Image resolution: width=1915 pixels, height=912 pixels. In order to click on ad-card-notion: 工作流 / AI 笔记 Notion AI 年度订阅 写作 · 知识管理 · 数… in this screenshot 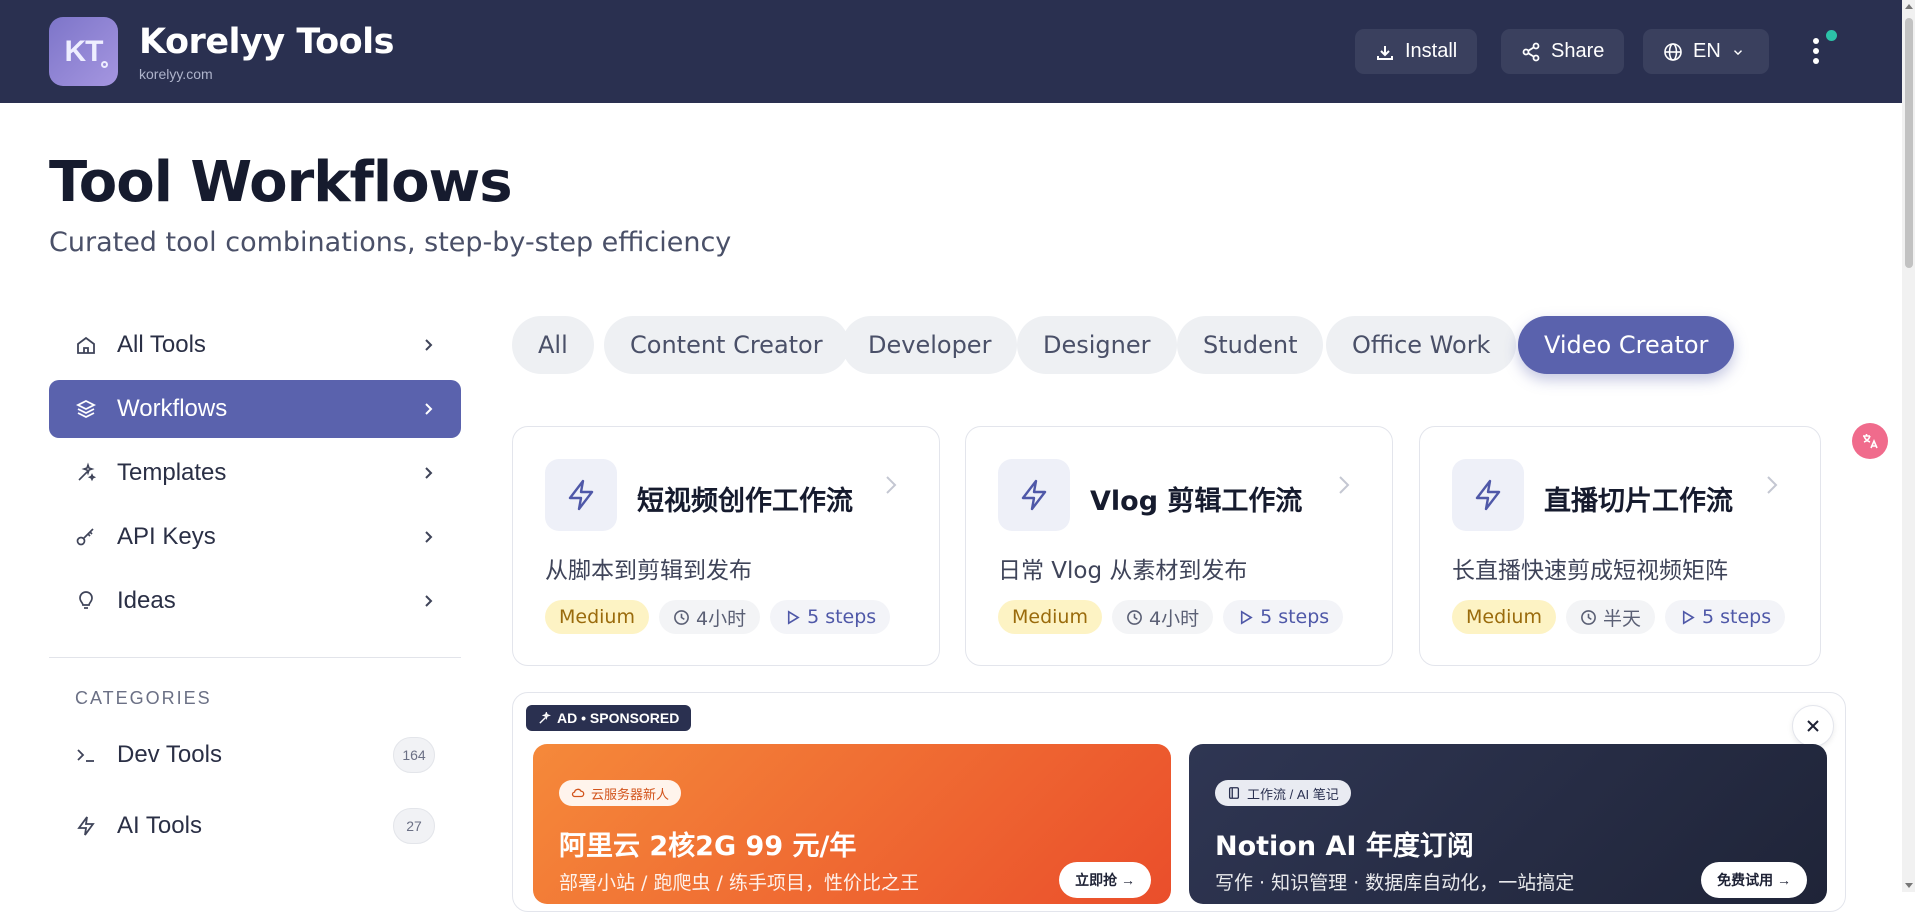, I will do `click(1508, 824)`.